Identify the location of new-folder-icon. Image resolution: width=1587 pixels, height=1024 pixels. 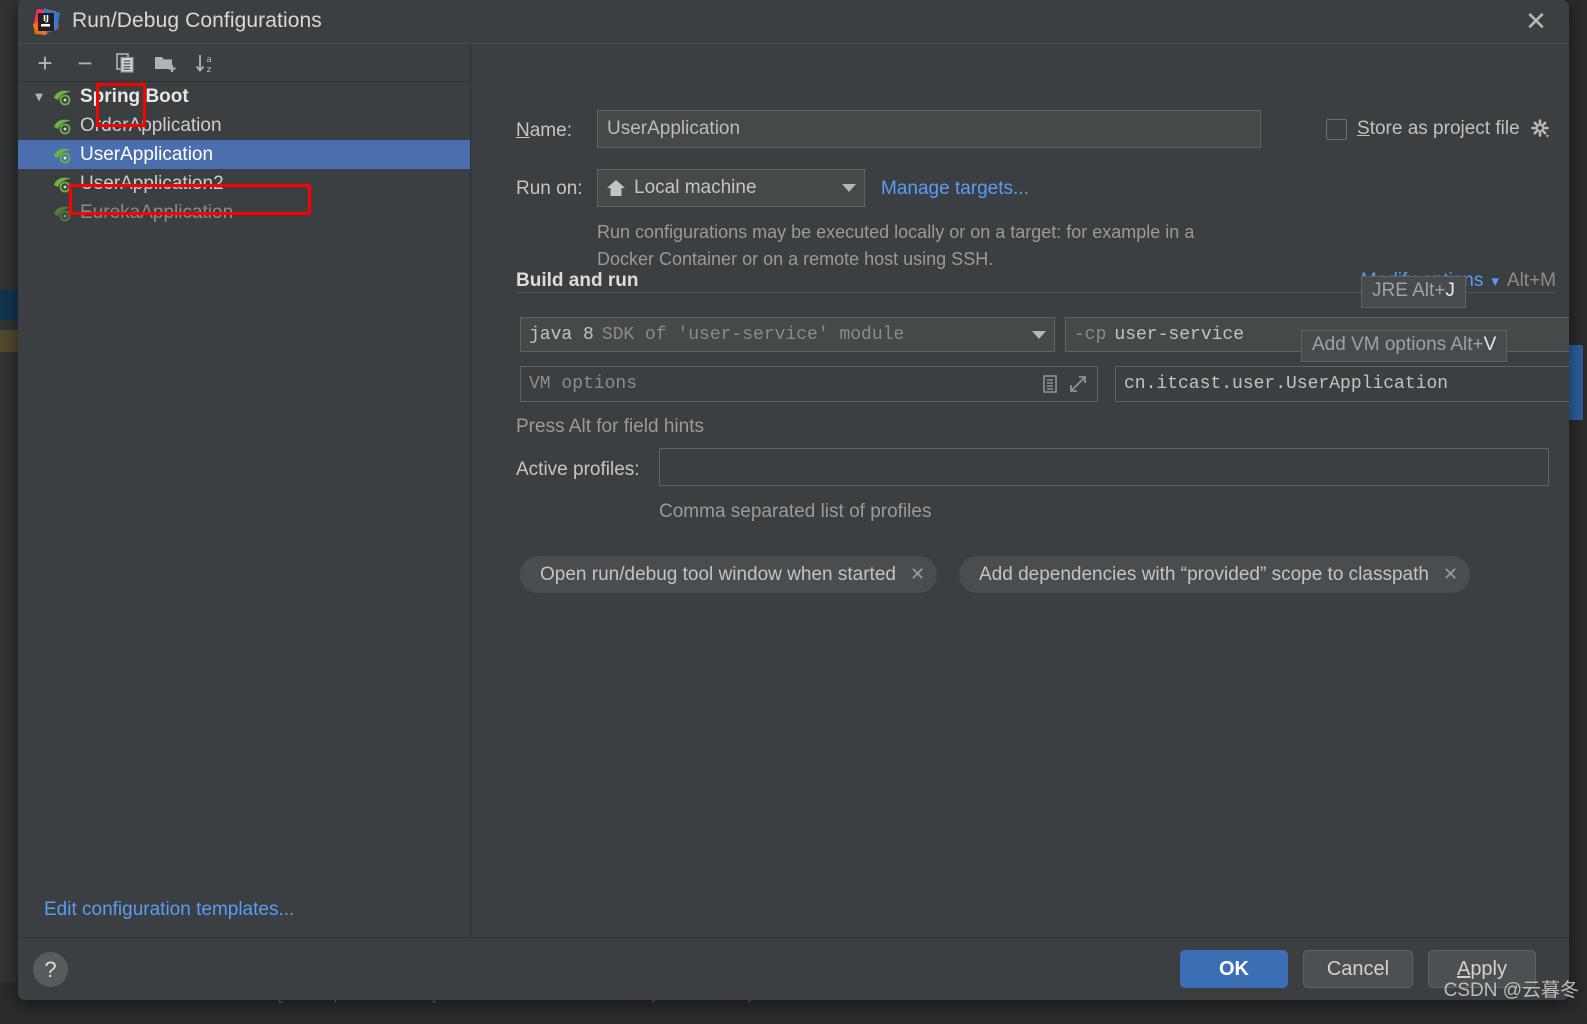
(165, 64).